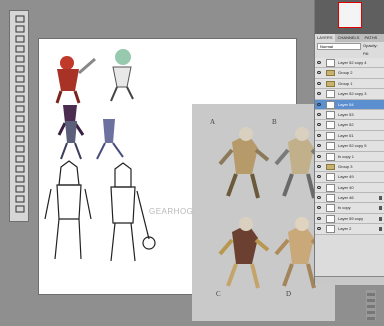 The width and height of the screenshot is (384, 326). What do you see at coordinates (344, 208) in the screenshot?
I see `layer-name: fx copy` at bounding box center [344, 208].